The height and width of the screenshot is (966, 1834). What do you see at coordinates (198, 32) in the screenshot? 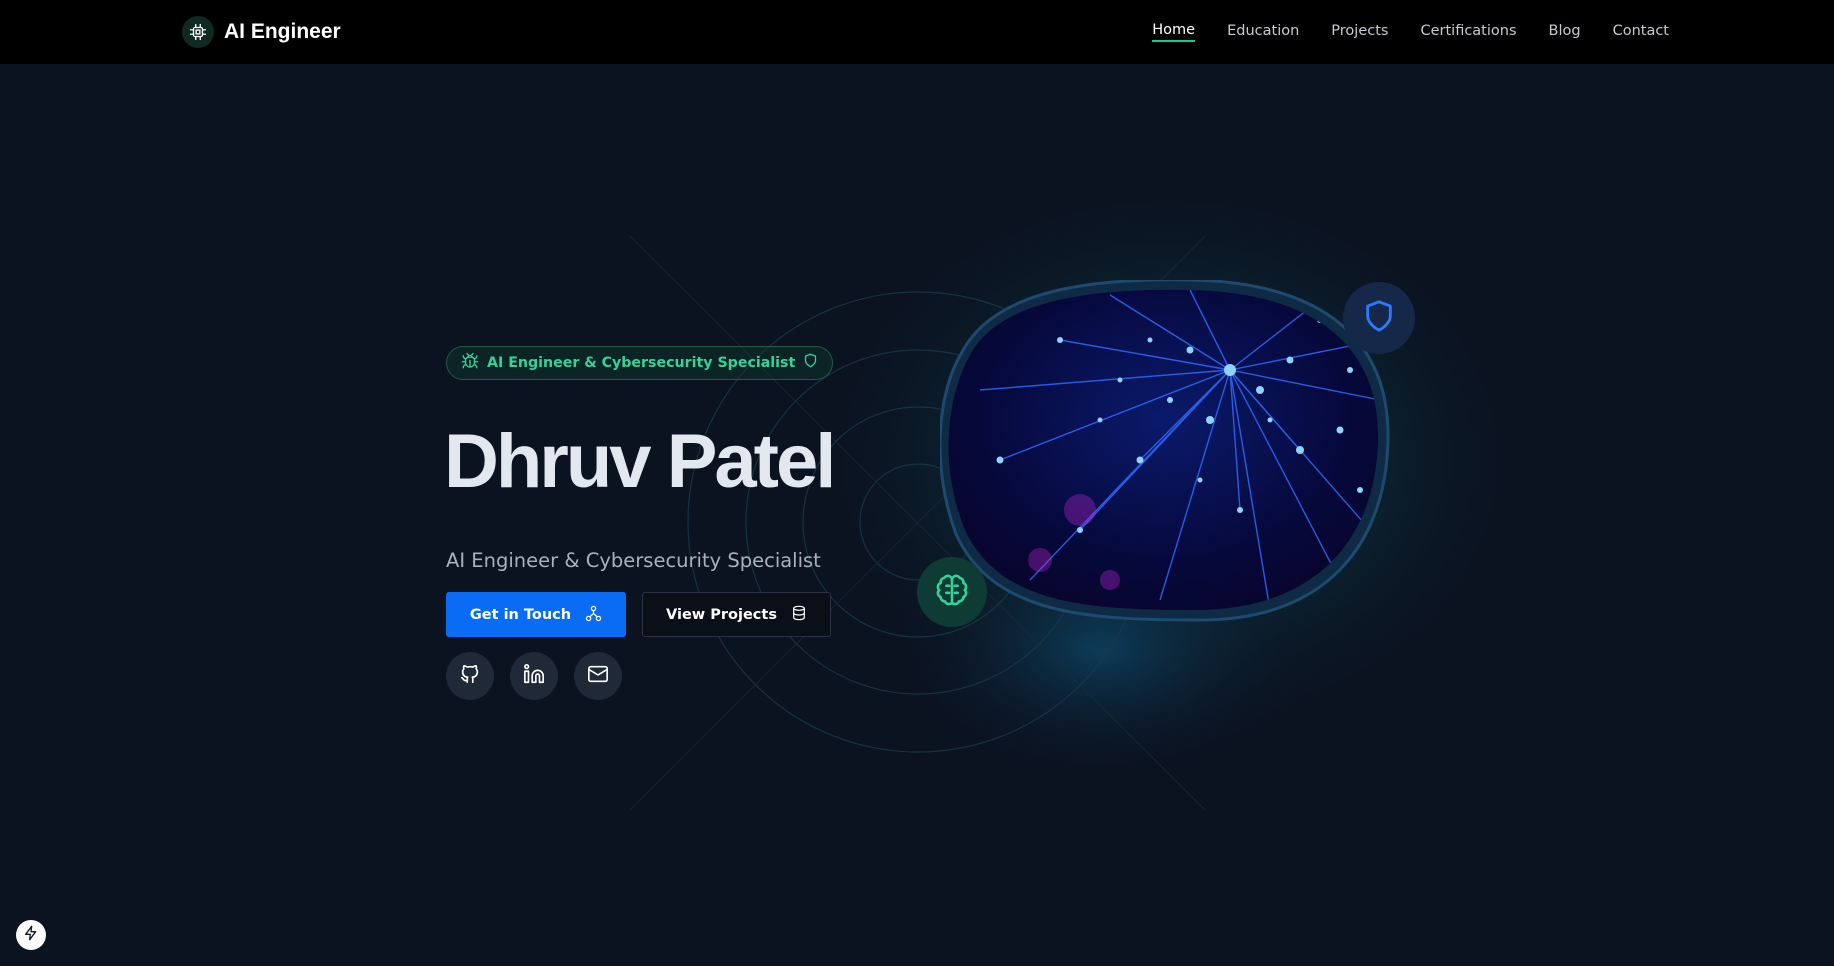
I see `cpu-icon` at bounding box center [198, 32].